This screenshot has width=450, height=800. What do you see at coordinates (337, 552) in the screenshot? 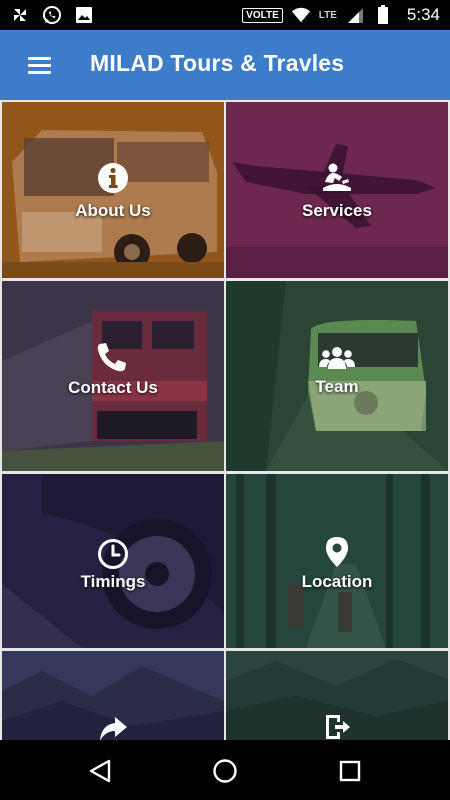
I see `map-pin-icon` at bounding box center [337, 552].